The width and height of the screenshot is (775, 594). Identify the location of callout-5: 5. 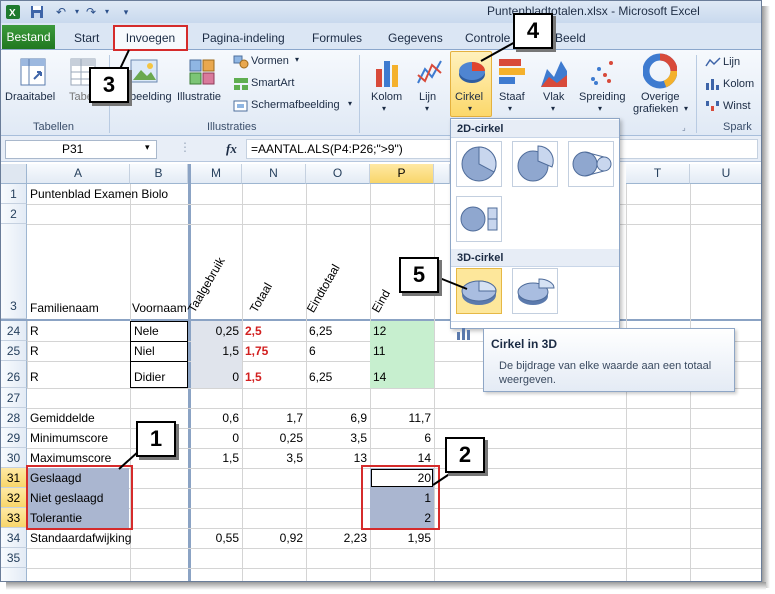
(419, 275).